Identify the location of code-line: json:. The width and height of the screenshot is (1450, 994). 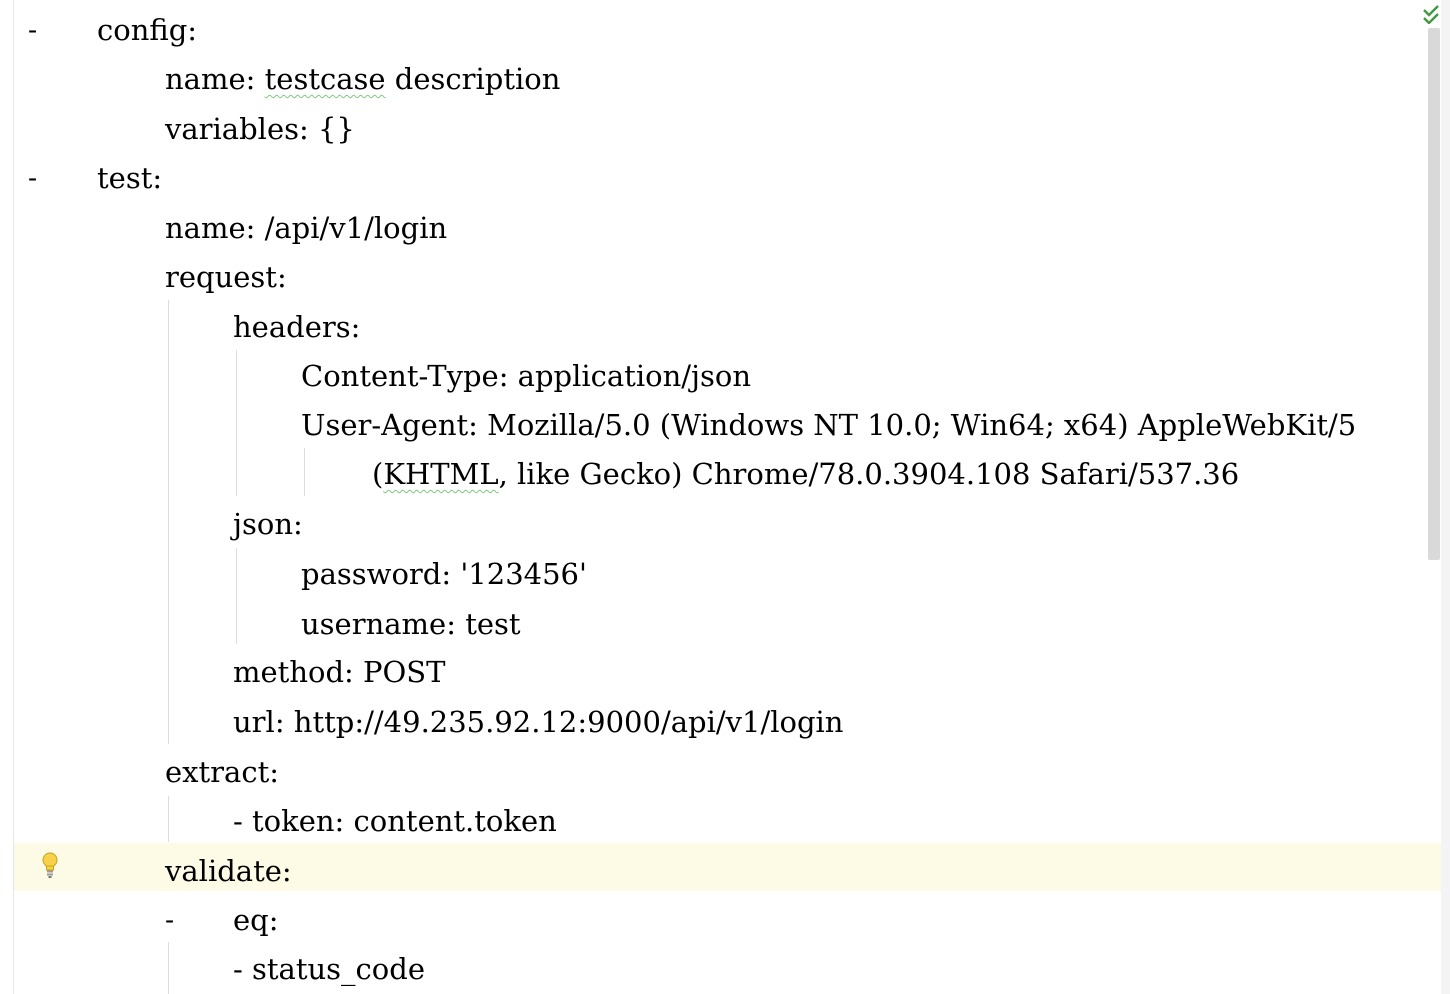
(268, 524).